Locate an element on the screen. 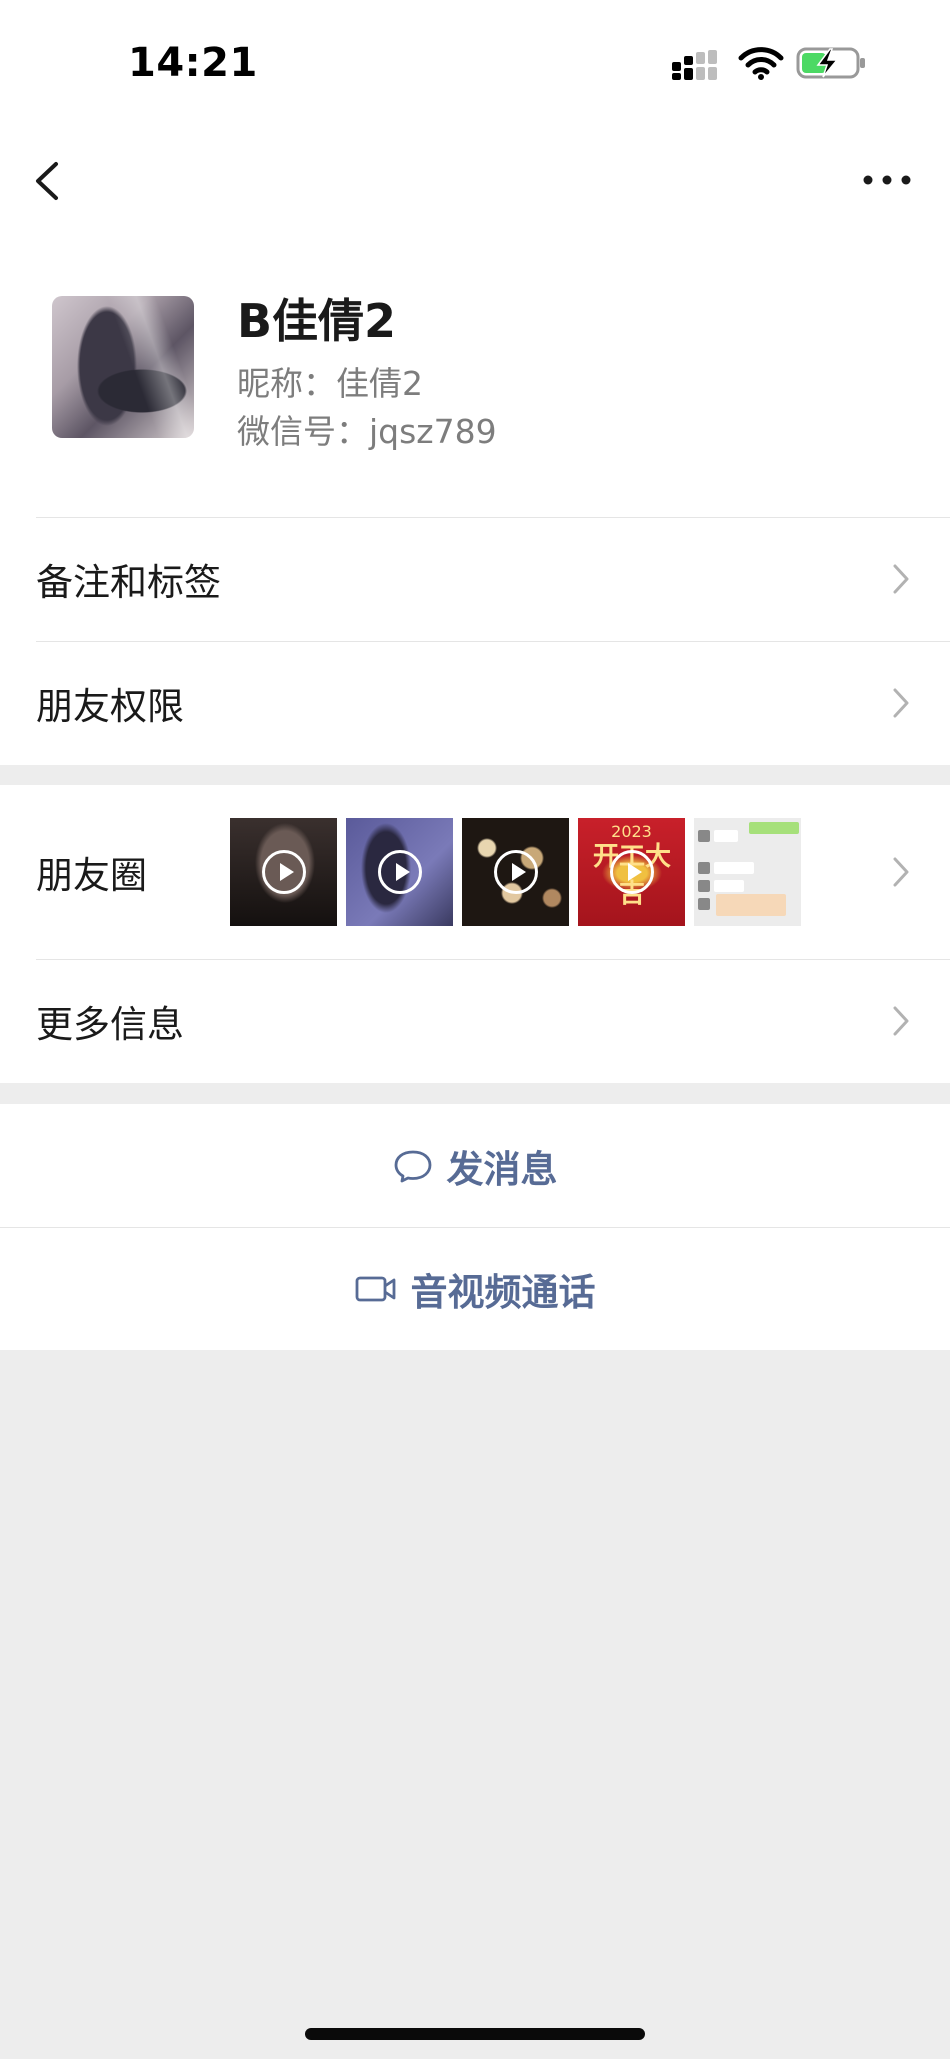 The height and width of the screenshot is (2059, 950). send-message-button: 发消息 is located at coordinates (475, 1165).